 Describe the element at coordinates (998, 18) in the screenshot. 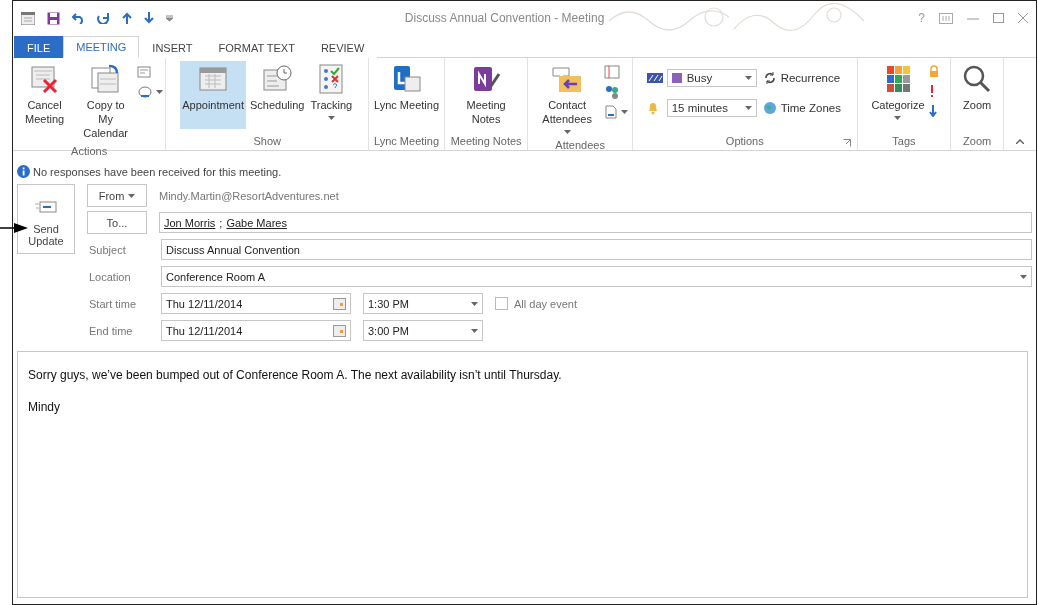

I see `maximize-icon` at that location.